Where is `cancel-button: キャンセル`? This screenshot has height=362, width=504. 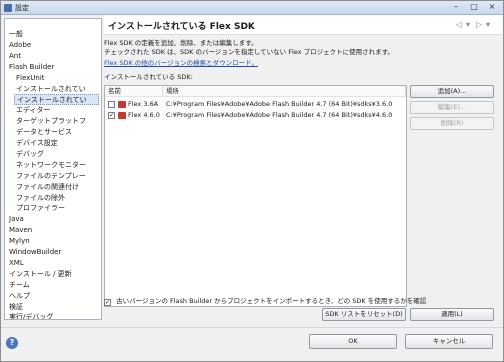 cancel-button: キャンセル is located at coordinates (449, 341).